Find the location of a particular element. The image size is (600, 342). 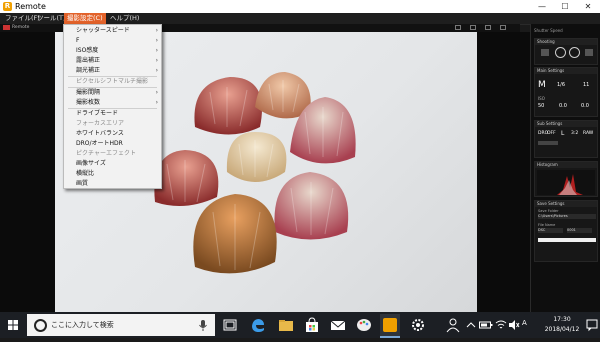

menu-item-image-size: 画像サイズ is located at coordinates (112, 164).